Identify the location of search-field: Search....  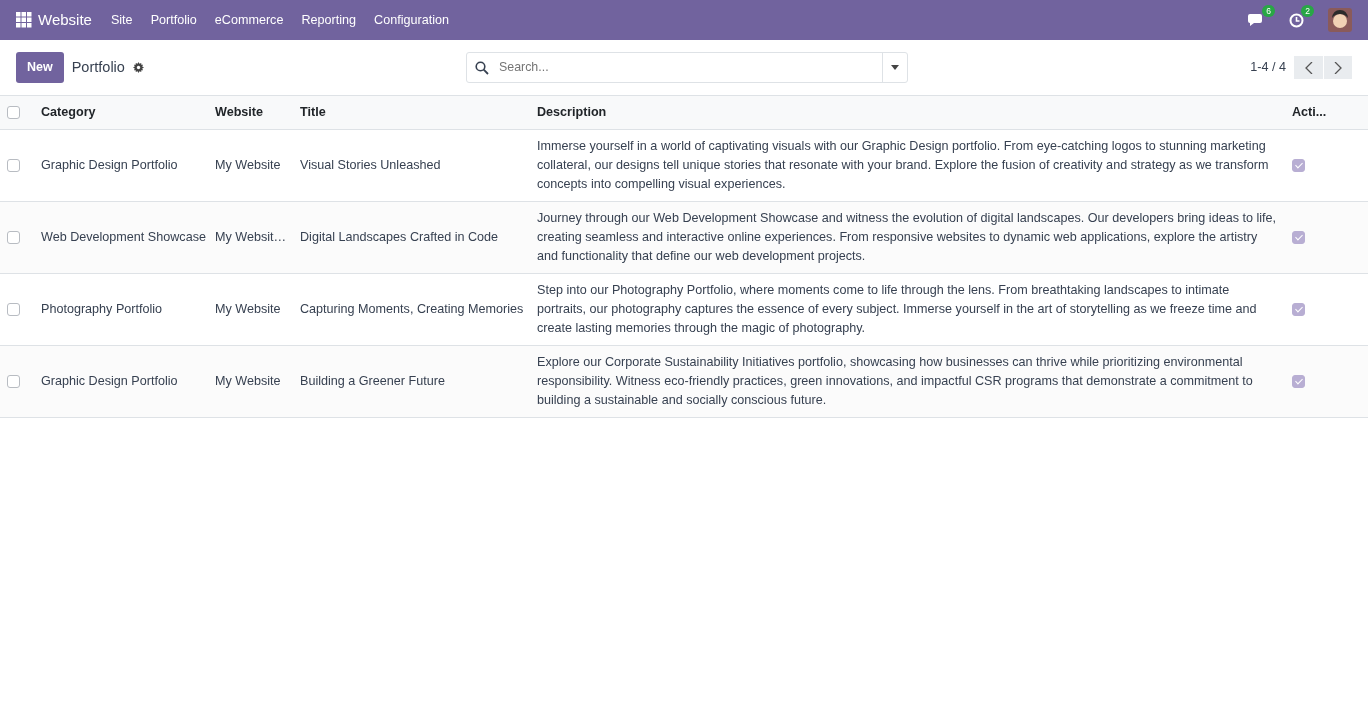
(687, 67).